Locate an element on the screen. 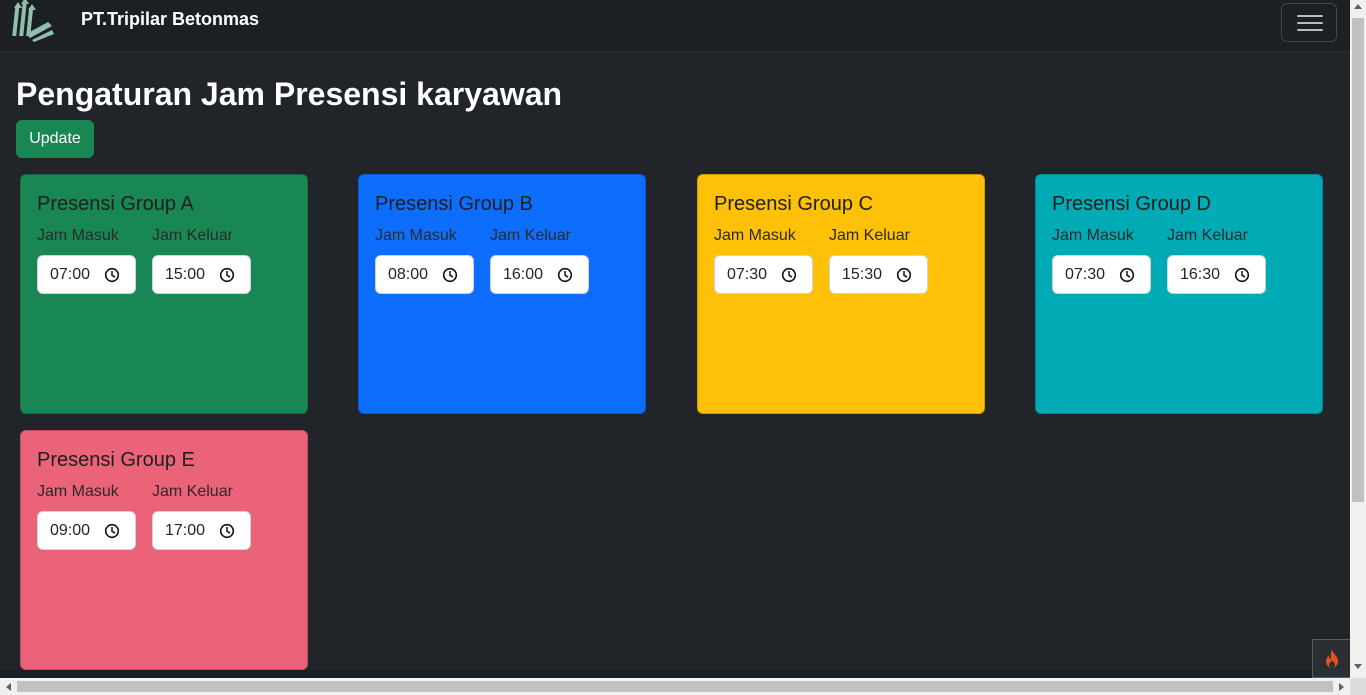 The width and height of the screenshot is (1366, 695). vertical-scroll-thumb is located at coordinates (1358, 260).